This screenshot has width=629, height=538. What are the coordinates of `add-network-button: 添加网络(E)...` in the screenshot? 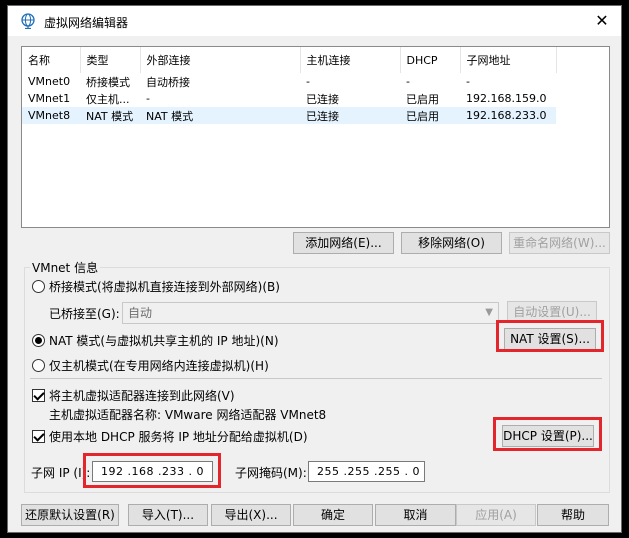 It's located at (343, 243).